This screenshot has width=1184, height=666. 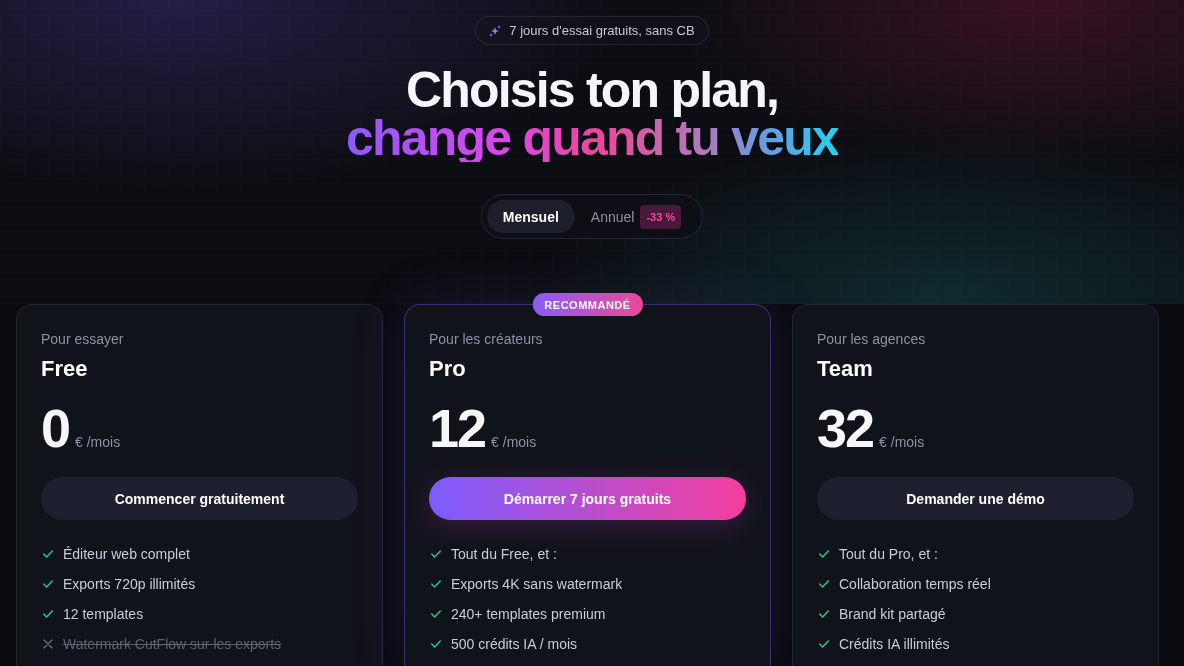 I want to click on discount-badge: -33 %, so click(x=661, y=216).